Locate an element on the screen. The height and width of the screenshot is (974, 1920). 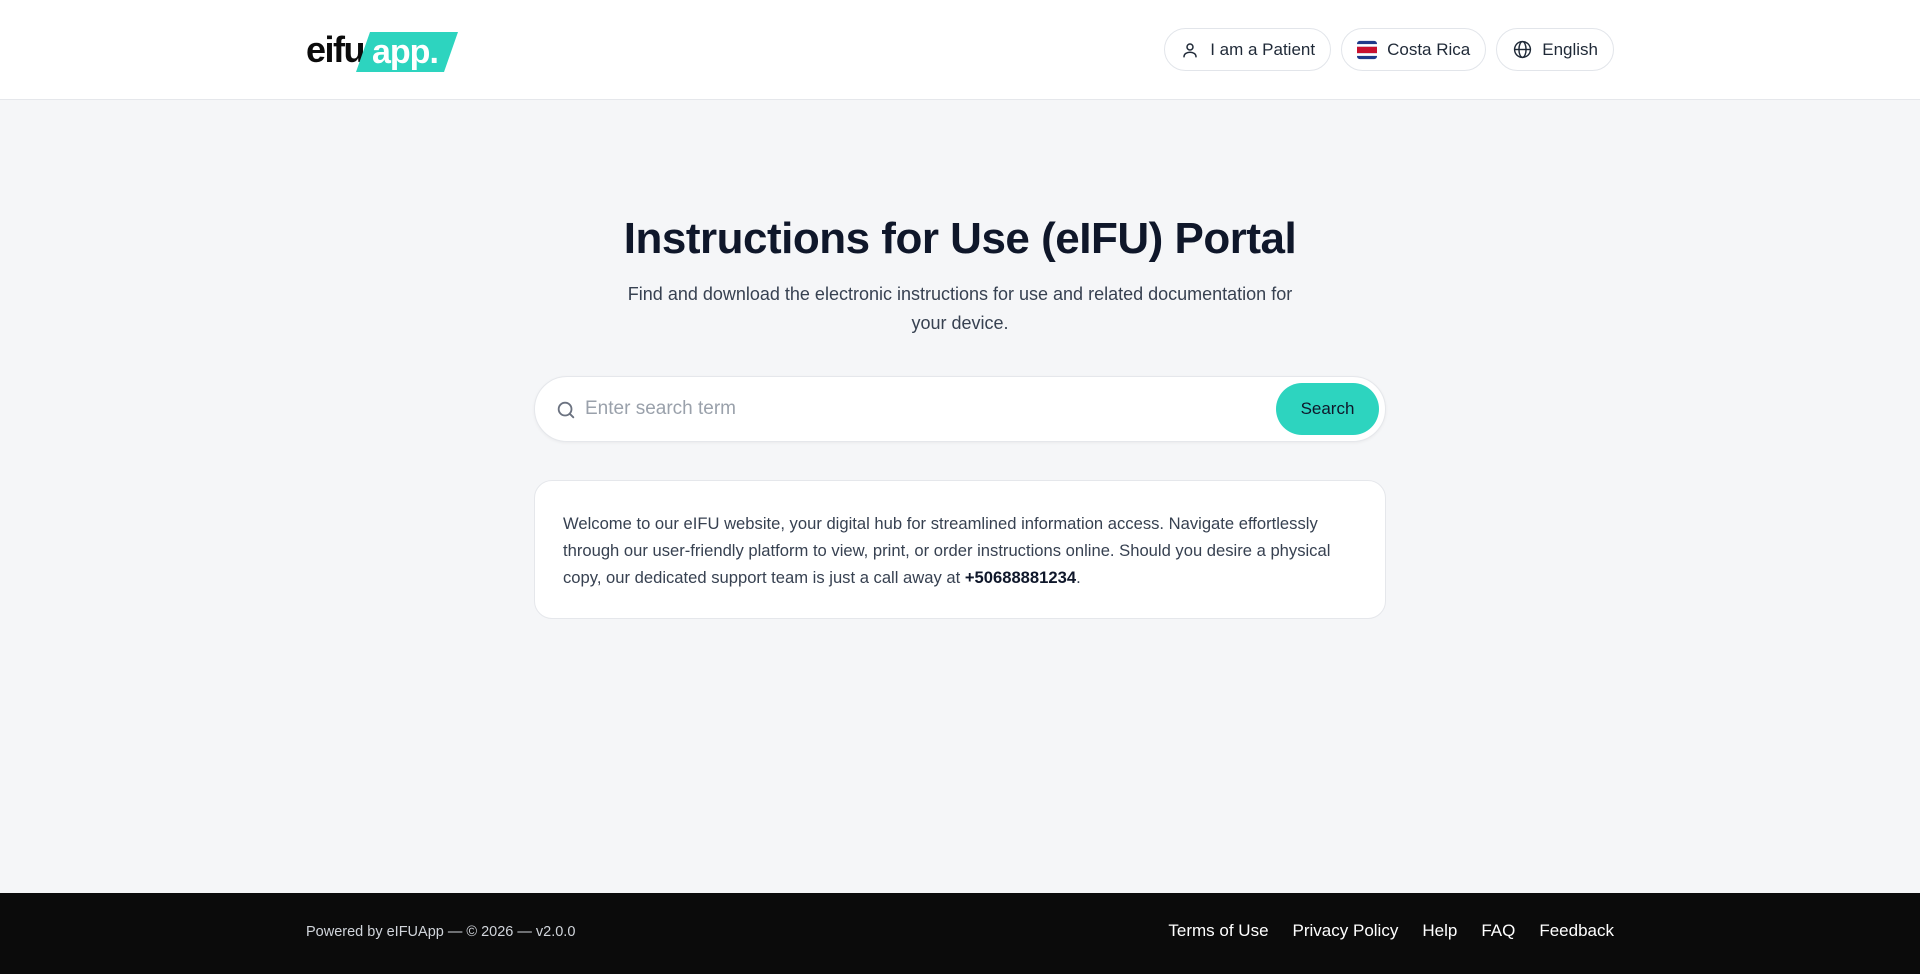
search-button: Search is located at coordinates (1327, 409).